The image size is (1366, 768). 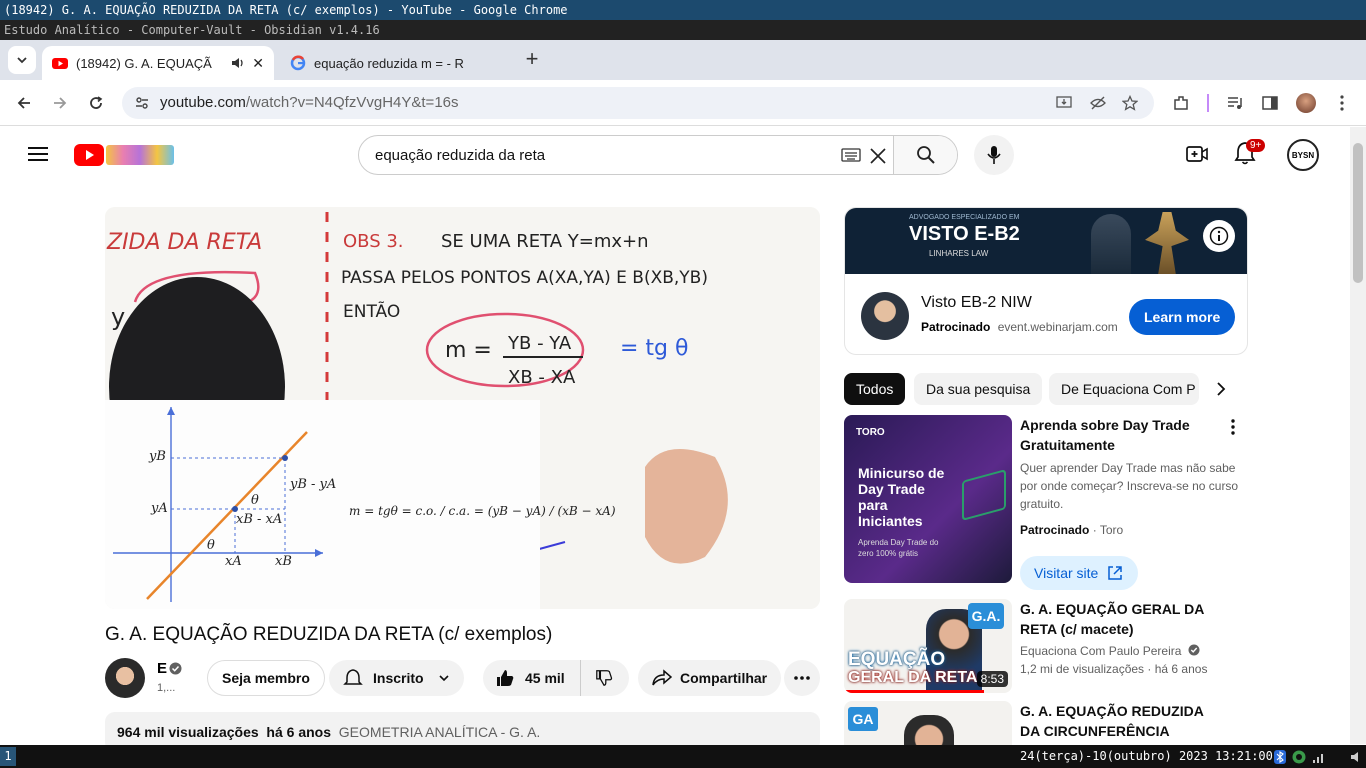 I want to click on tab-google: equação reduzida m = - R, so click(x=396, y=63).